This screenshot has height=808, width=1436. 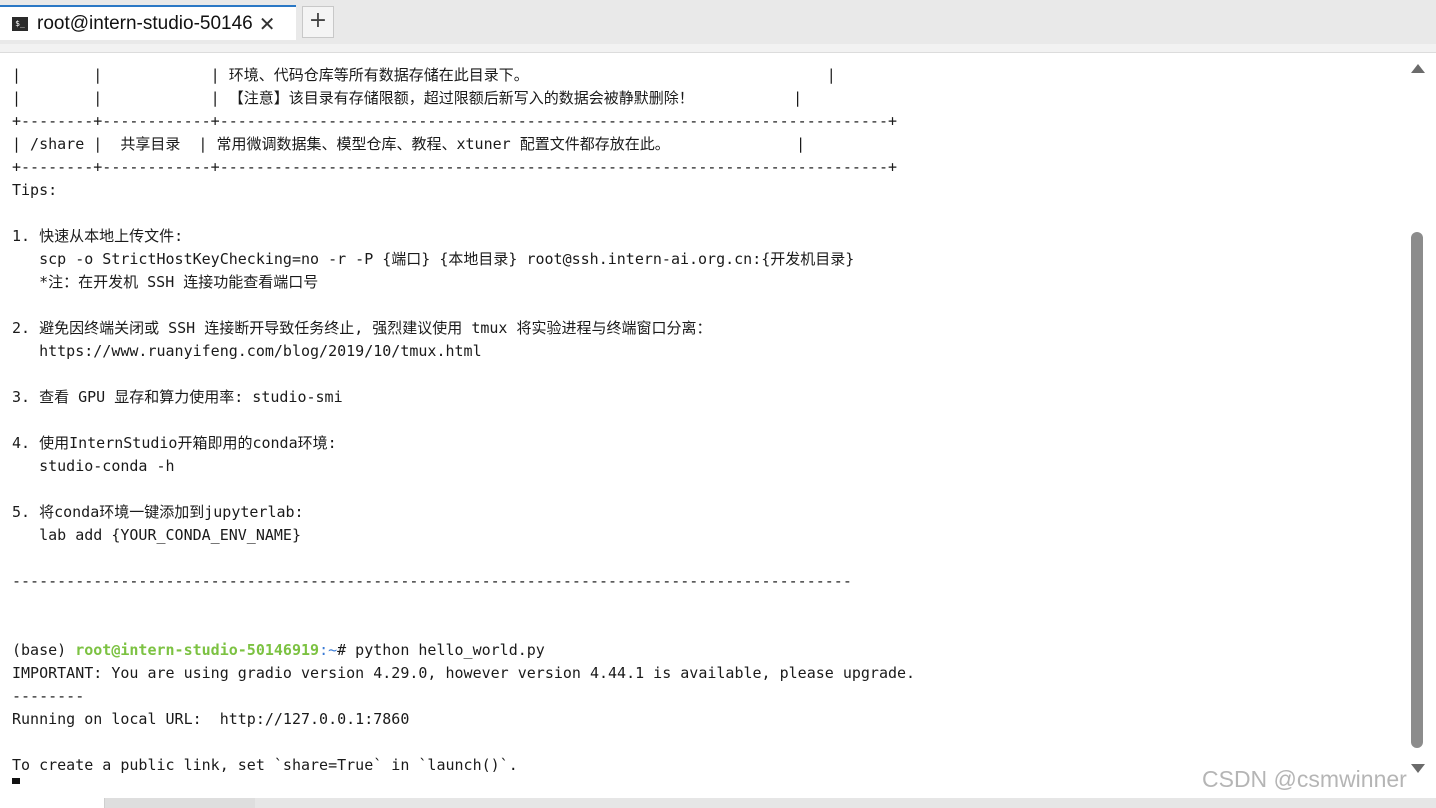 What do you see at coordinates (441, 650) in the screenshot?
I see `prompt-command: # python hello_world.py` at bounding box center [441, 650].